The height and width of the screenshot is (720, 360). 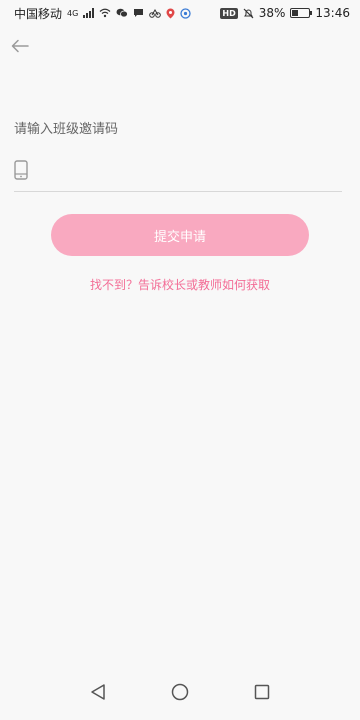 I want to click on nav-home-button, so click(x=180, y=692).